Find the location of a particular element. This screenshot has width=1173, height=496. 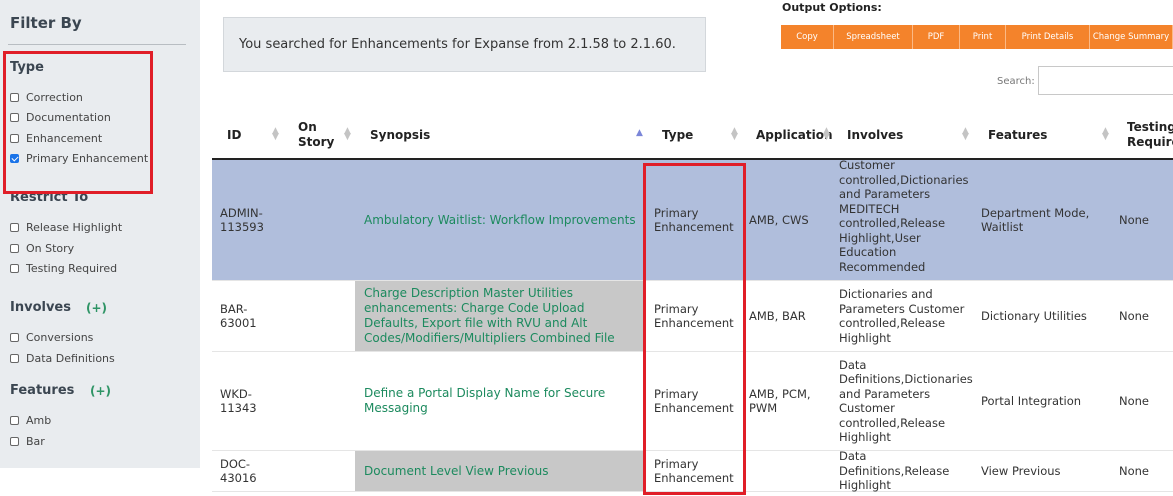

copy-button: Copy is located at coordinates (807, 37).